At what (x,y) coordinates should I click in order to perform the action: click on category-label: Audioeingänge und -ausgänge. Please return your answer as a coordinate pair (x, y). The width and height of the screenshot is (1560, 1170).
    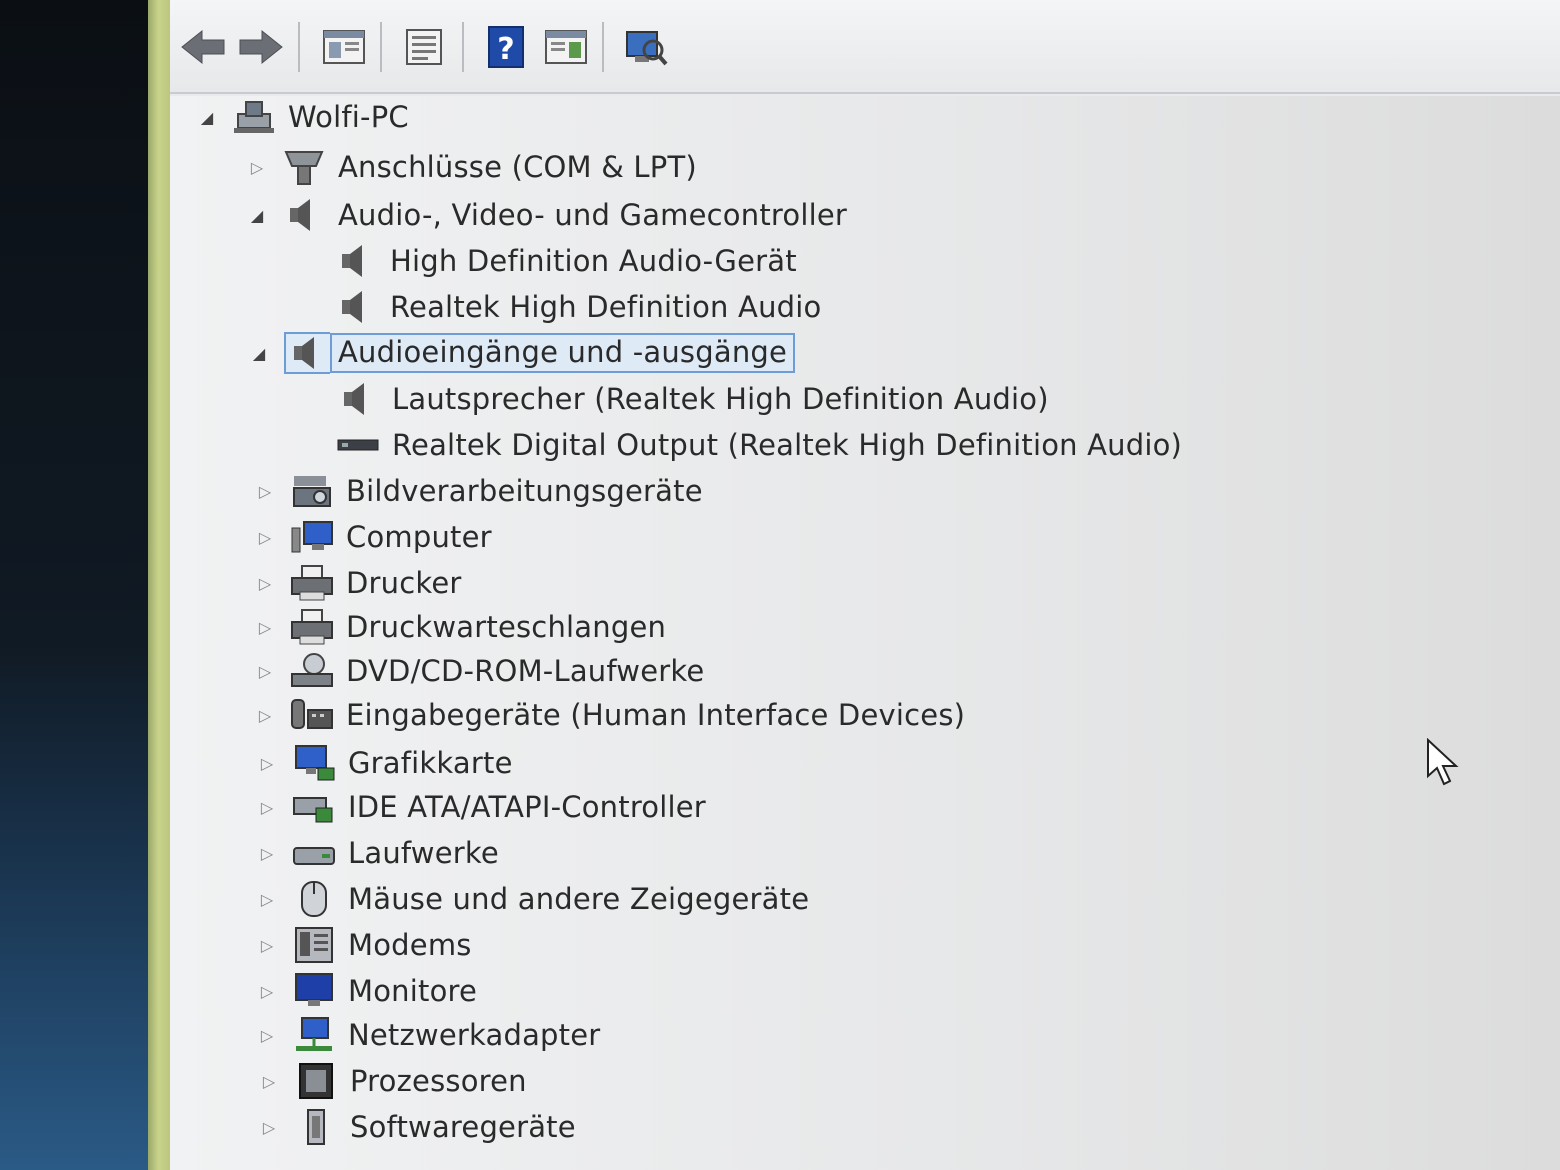
    Looking at the image, I should click on (563, 353).